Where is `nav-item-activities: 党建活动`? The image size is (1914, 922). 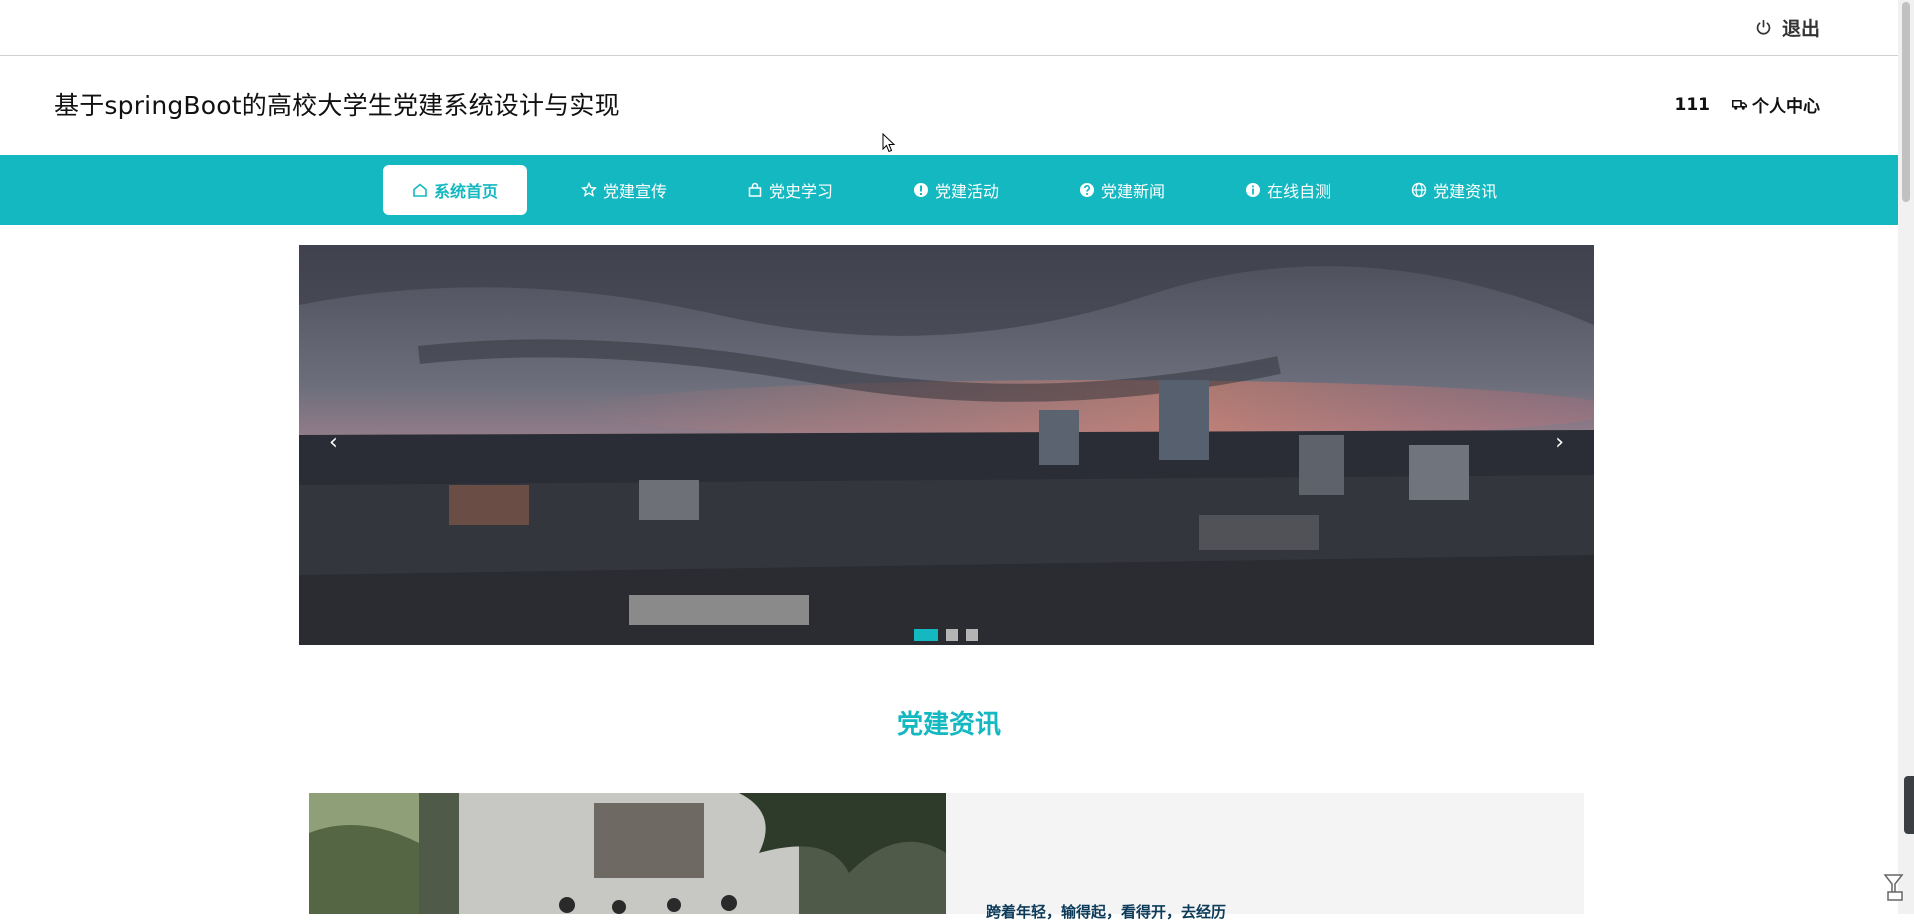
nav-item-activities: 党建活动 is located at coordinates (956, 190).